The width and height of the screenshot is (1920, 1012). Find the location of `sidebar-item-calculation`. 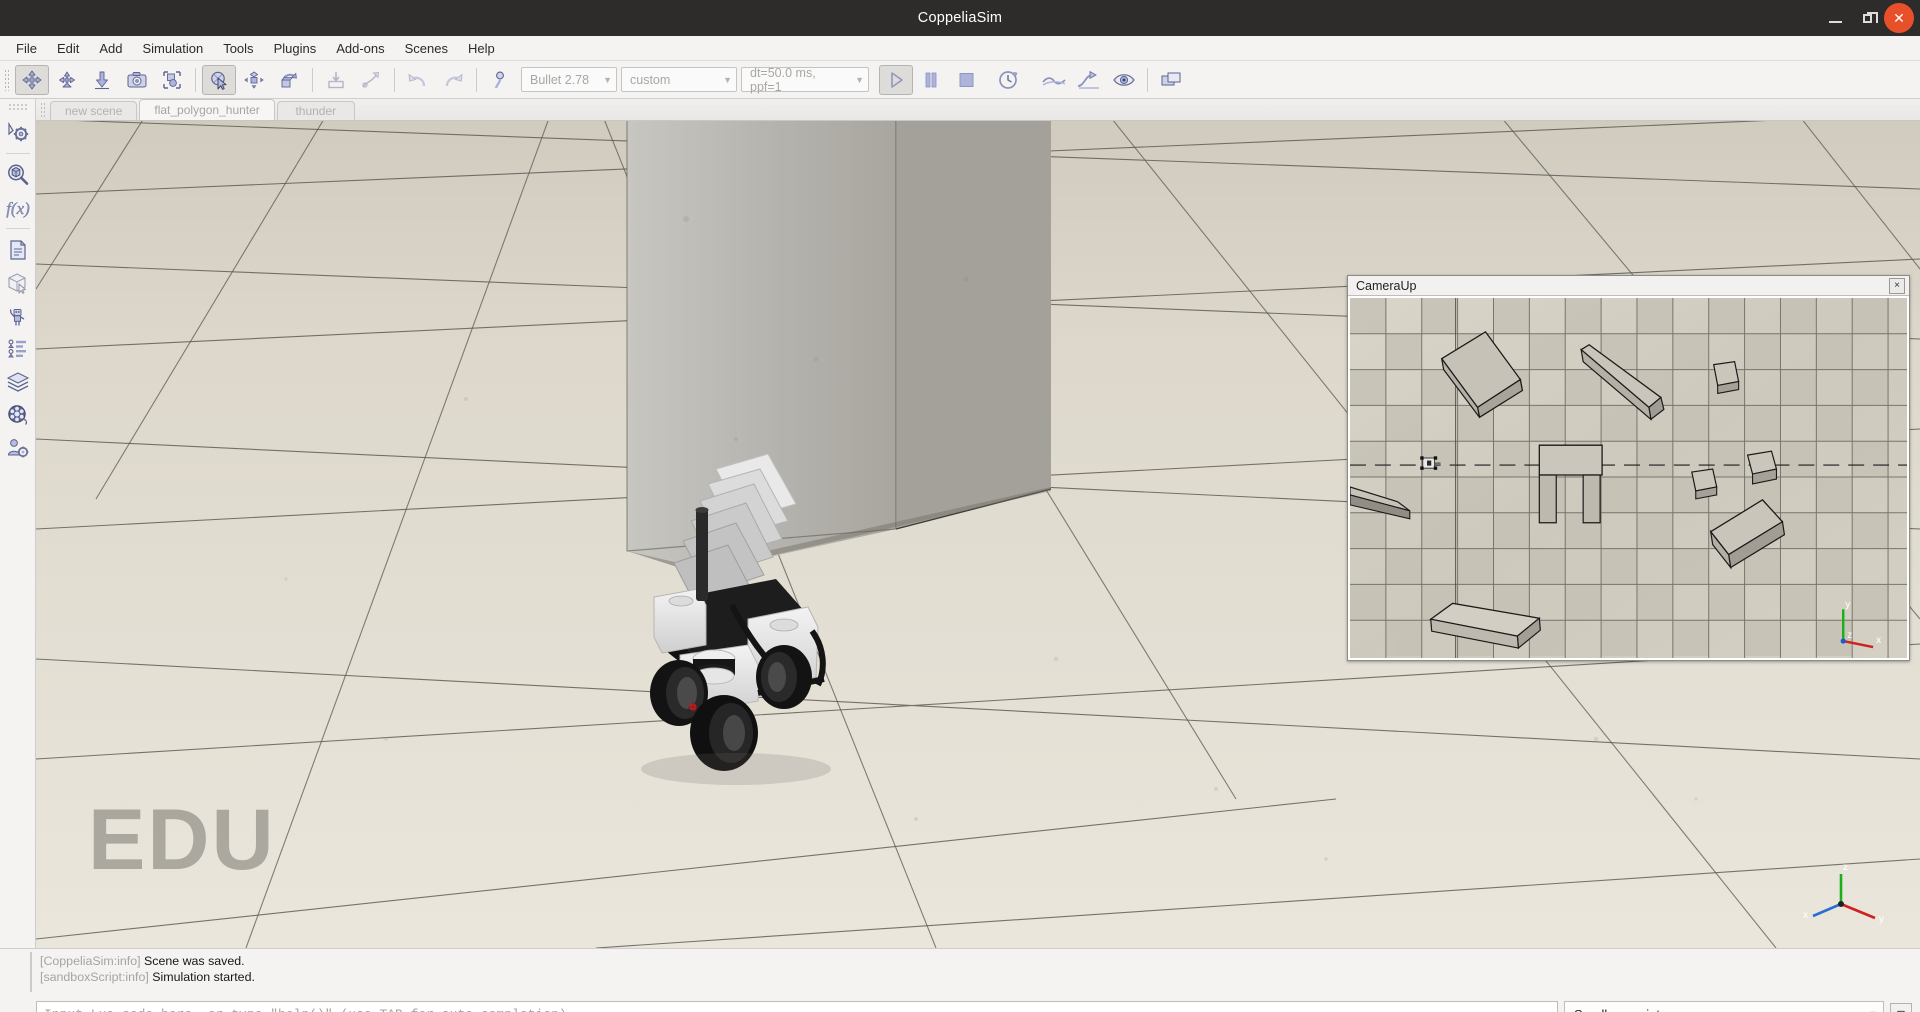

sidebar-item-calculation is located at coordinates (18, 174).